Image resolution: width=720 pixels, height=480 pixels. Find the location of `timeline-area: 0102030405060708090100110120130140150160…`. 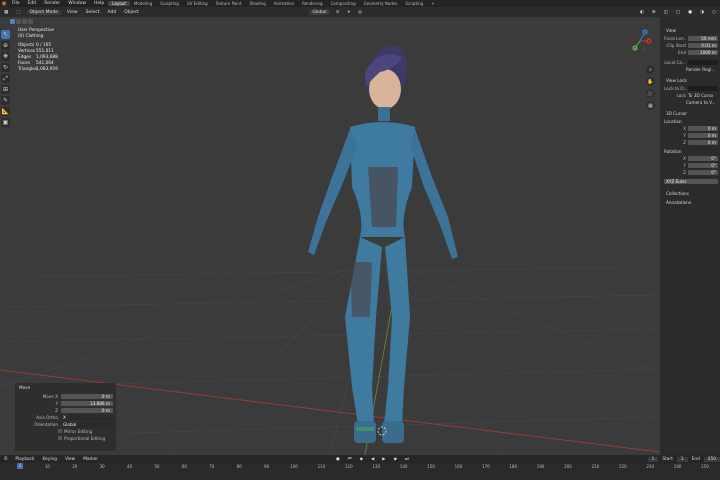

timeline-area: 0102030405060708090100110120130140150160… is located at coordinates (360, 471).